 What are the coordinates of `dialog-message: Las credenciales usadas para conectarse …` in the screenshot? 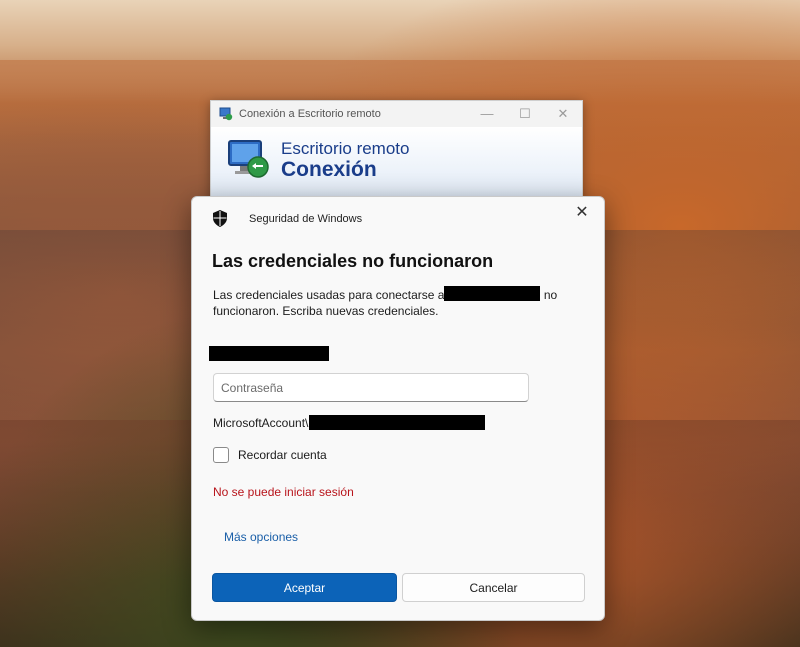 It's located at (393, 302).